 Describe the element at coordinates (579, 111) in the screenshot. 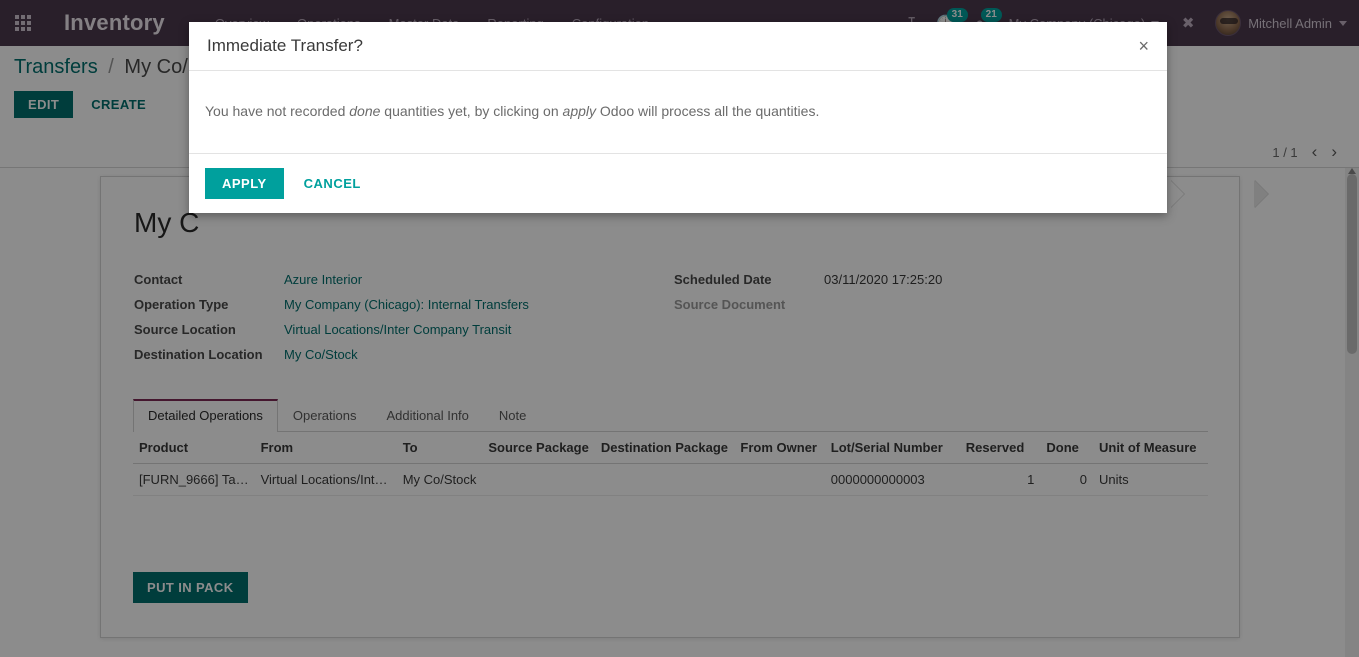

I see `modal-text-emphasis-apply: apply` at that location.